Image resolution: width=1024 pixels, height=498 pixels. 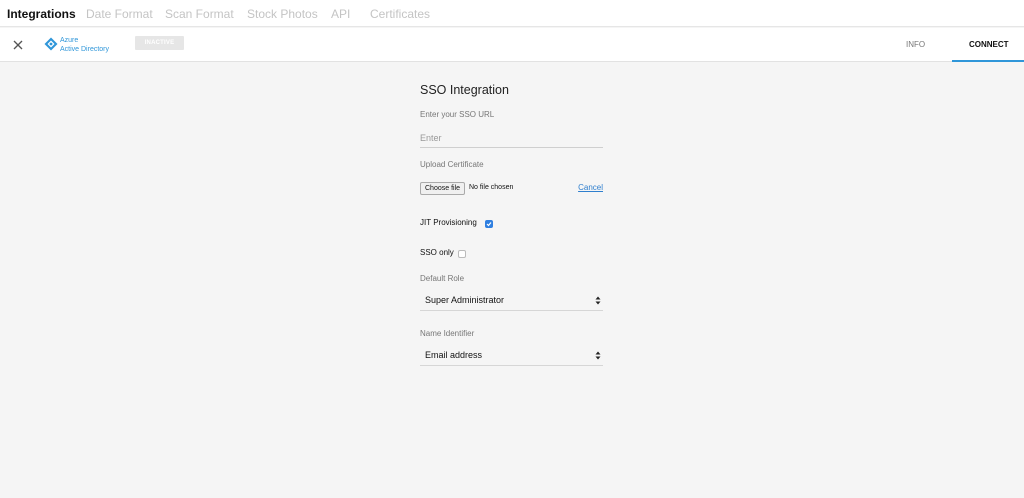 I want to click on default-role-label: Default Role, so click(x=442, y=278).